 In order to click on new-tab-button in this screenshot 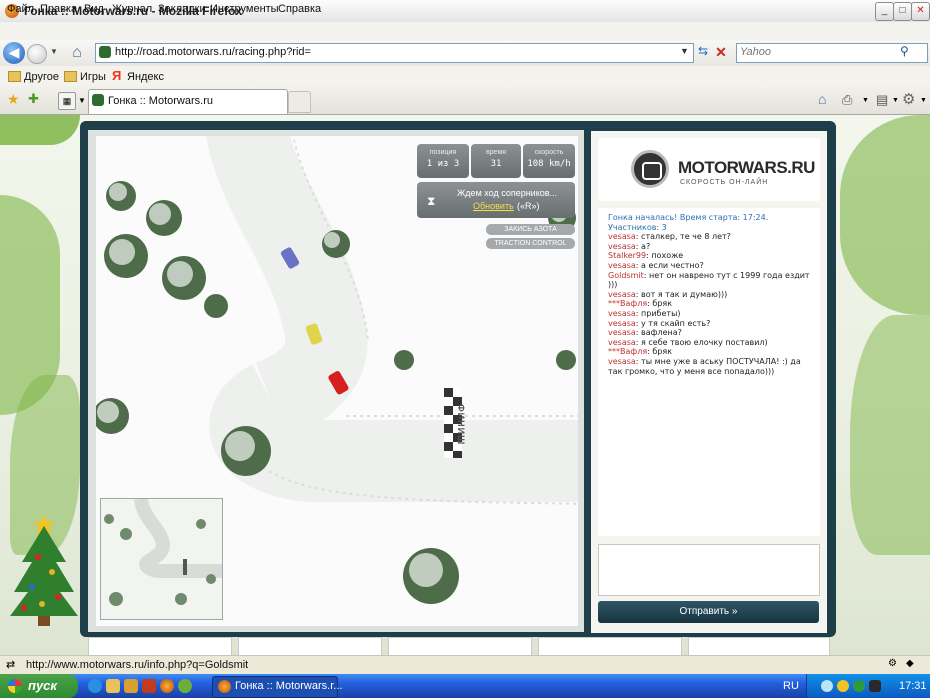, I will do `click(299, 102)`.